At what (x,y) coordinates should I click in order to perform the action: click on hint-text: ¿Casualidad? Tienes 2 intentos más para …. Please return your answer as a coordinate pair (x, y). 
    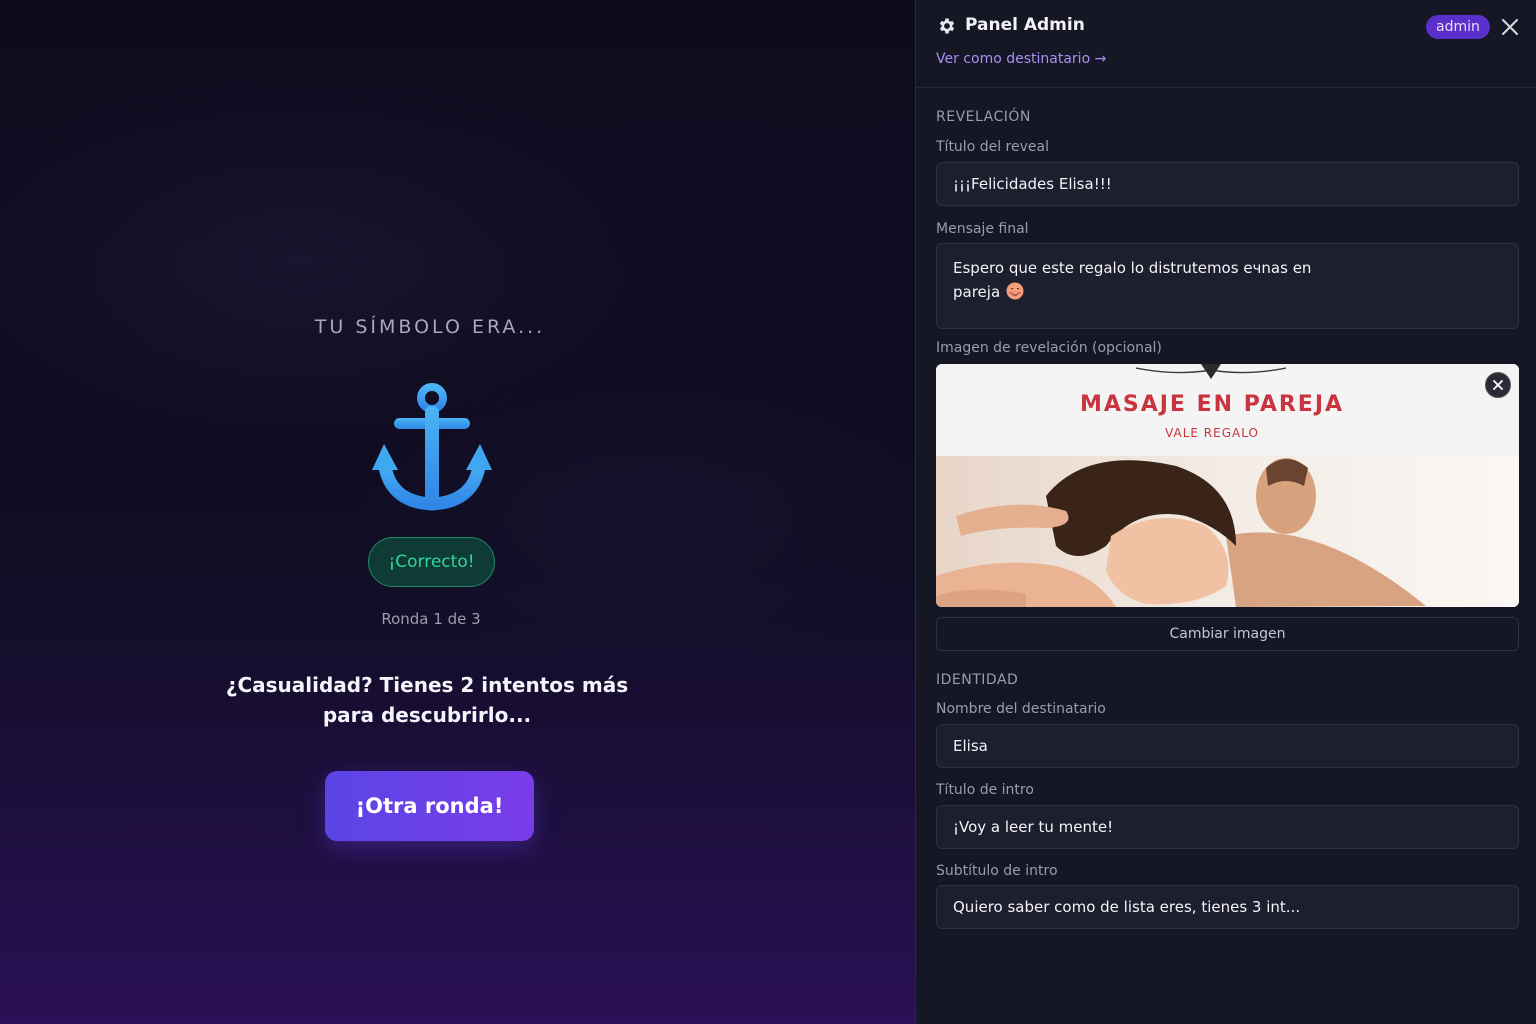
    Looking at the image, I should click on (427, 700).